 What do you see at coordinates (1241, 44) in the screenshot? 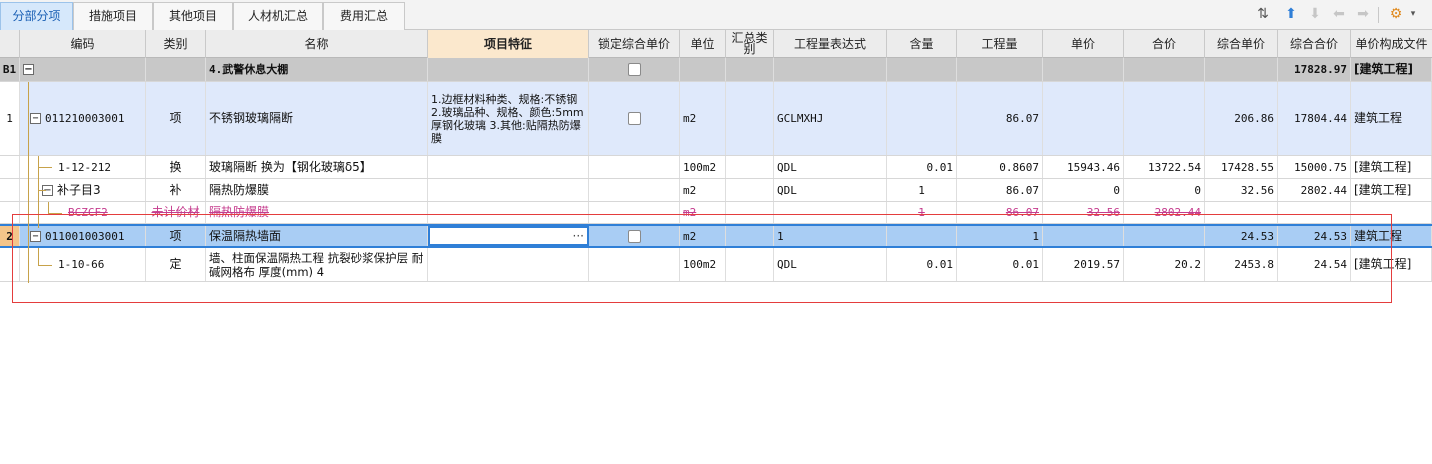
I see `header-composite-price: 综合单价` at bounding box center [1241, 44].